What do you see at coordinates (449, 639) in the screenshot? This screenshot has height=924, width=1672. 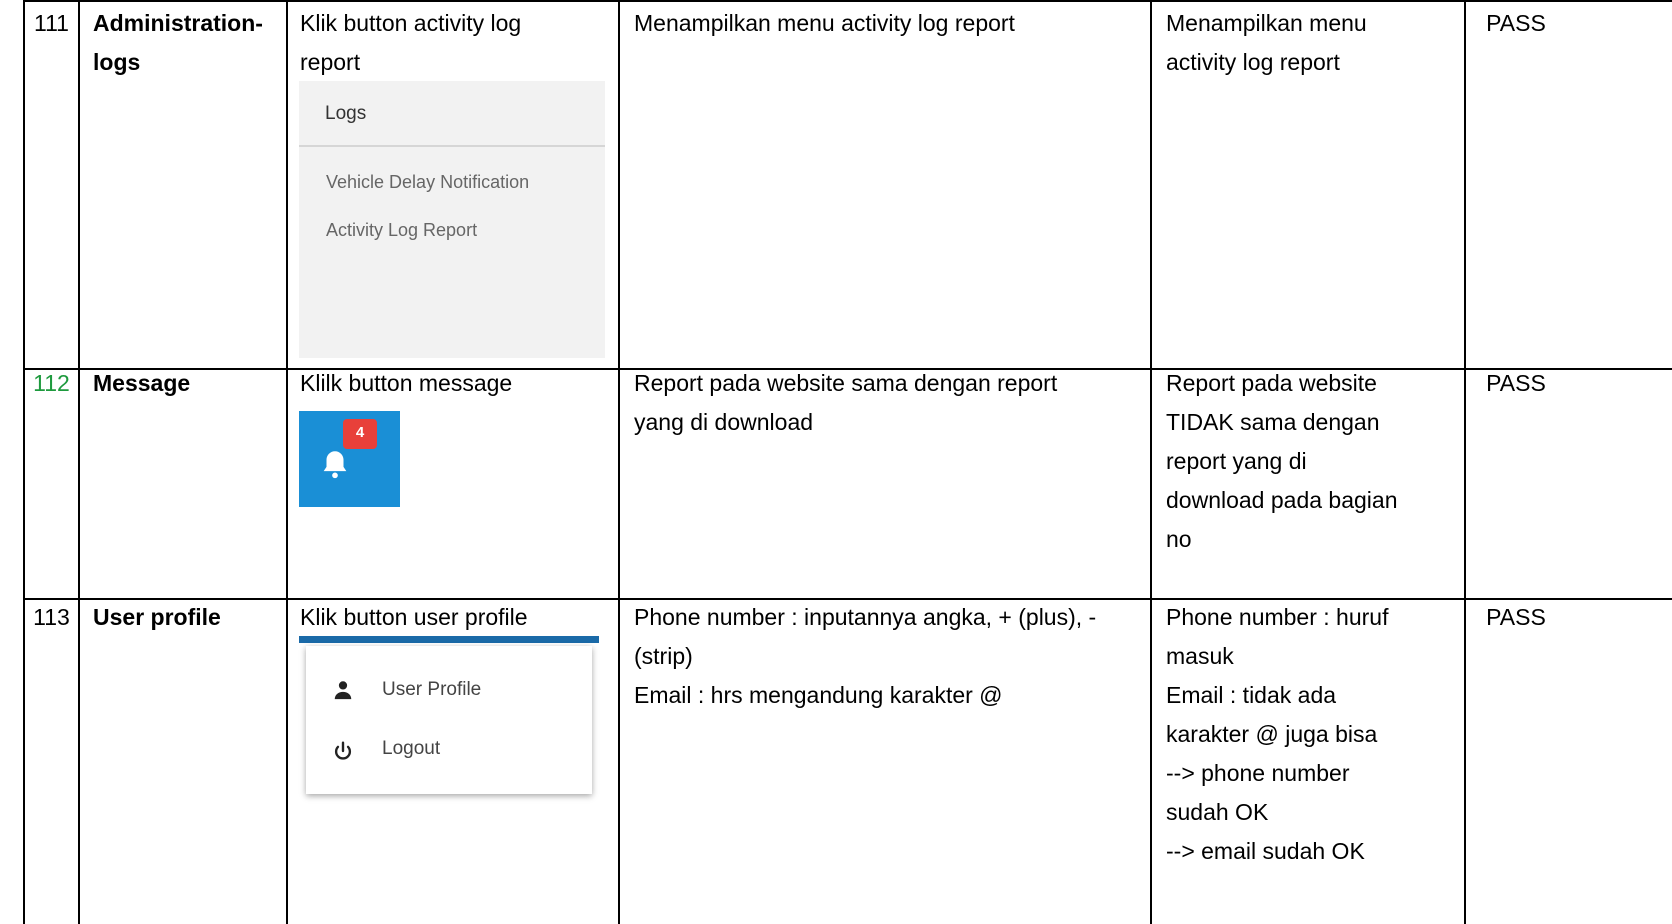 I see `header-bar-screenshot` at bounding box center [449, 639].